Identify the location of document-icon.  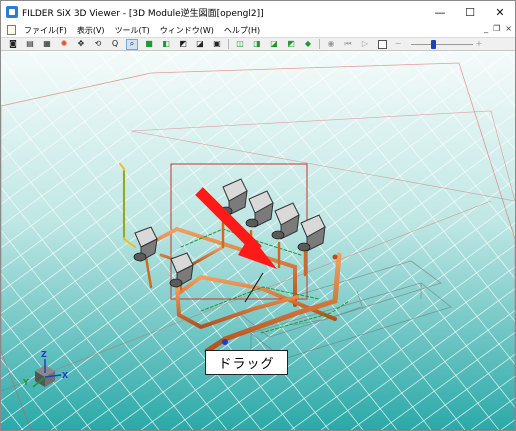
(11, 30).